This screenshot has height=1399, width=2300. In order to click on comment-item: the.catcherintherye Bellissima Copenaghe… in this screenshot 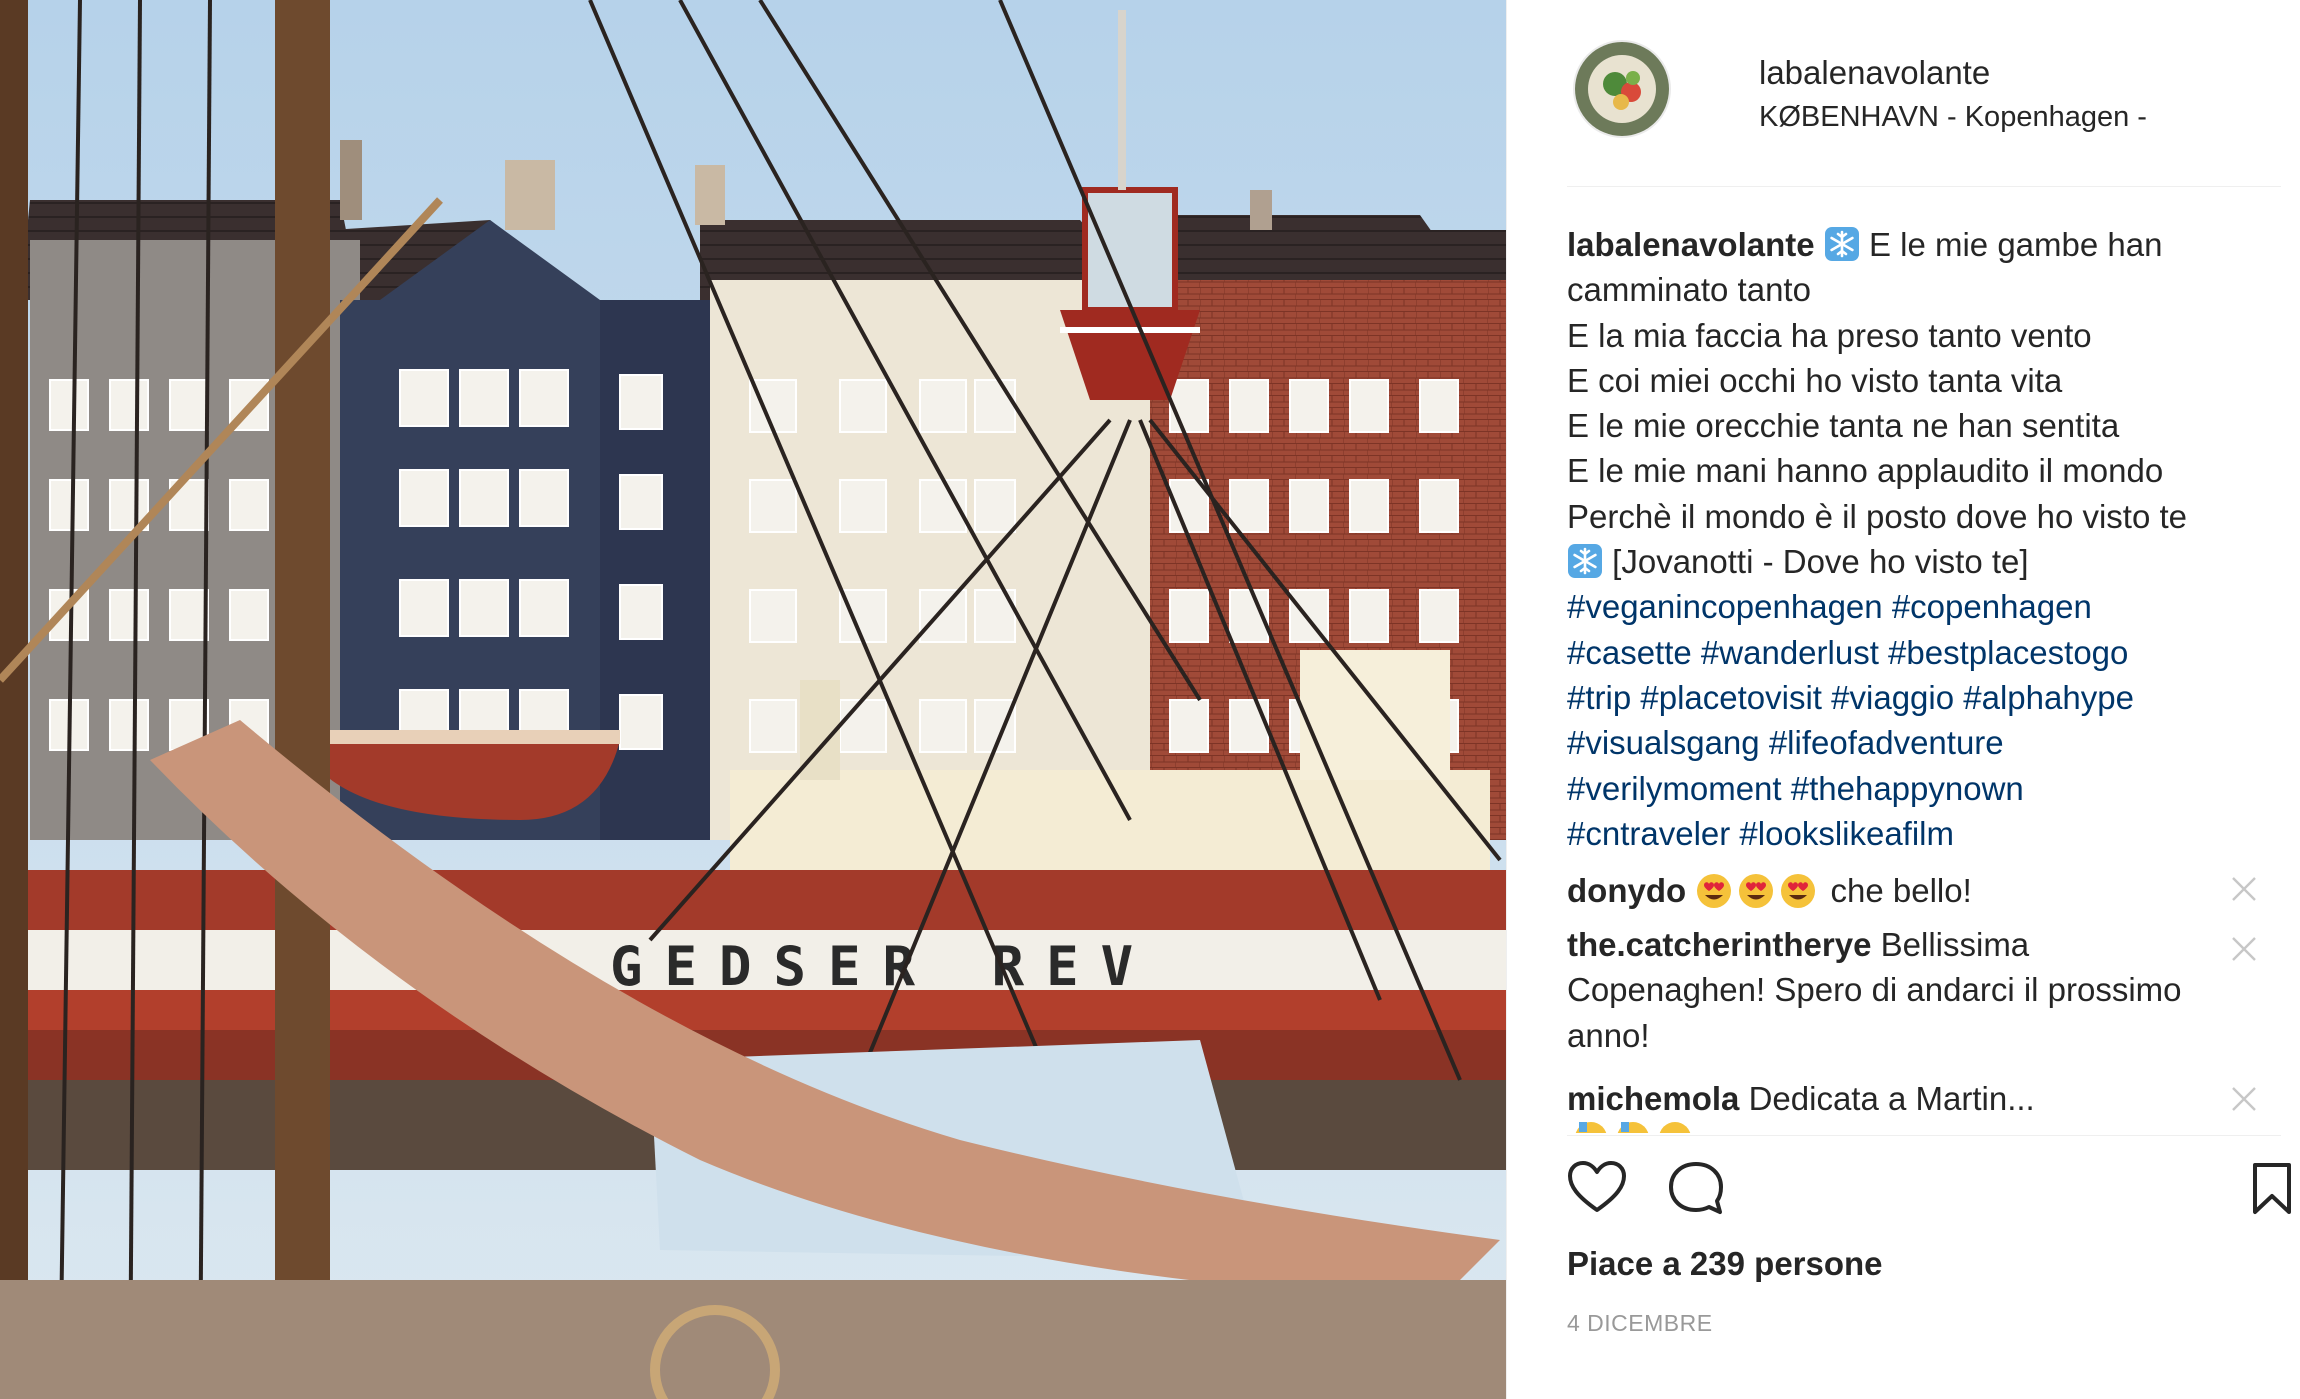, I will do `click(1907, 990)`.